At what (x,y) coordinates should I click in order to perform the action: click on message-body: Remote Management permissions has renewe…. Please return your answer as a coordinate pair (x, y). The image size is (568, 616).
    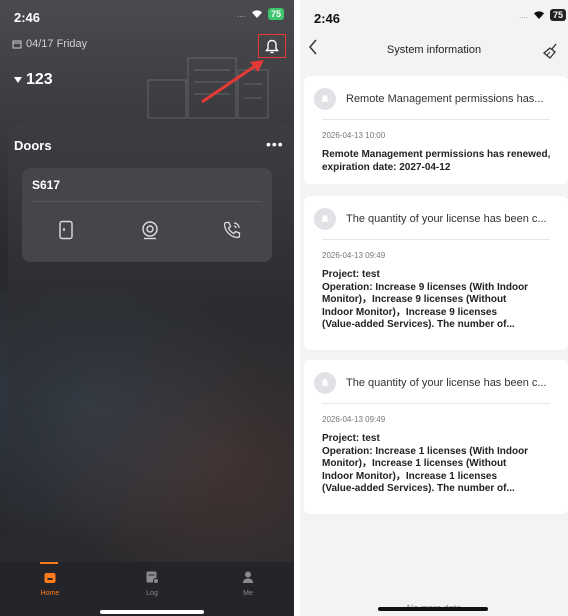
    Looking at the image, I should click on (436, 161).